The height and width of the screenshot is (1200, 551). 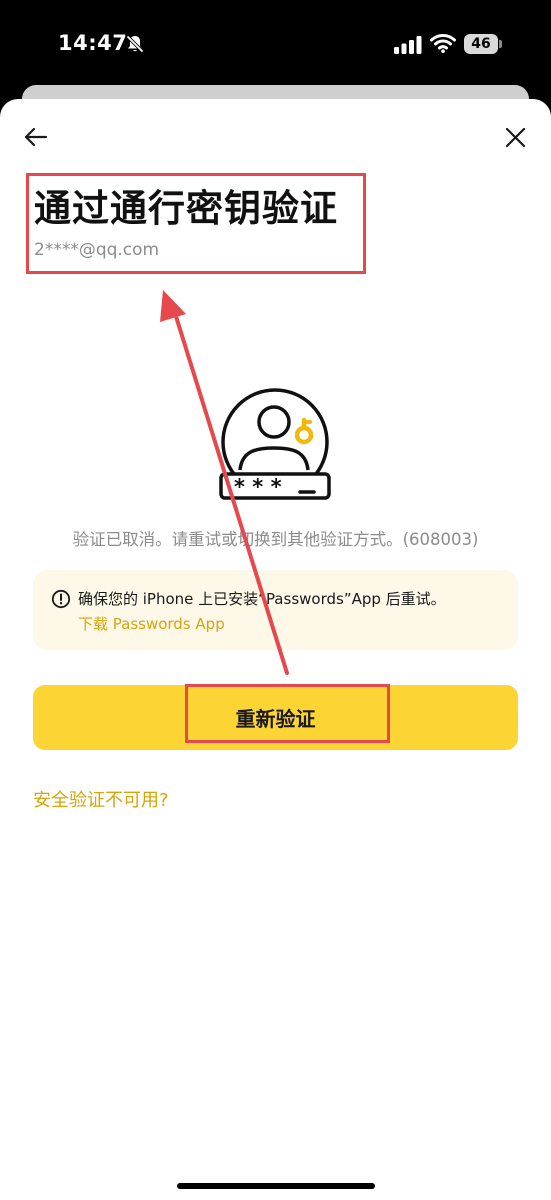 I want to click on bell-muted-icon, so click(x=135, y=44).